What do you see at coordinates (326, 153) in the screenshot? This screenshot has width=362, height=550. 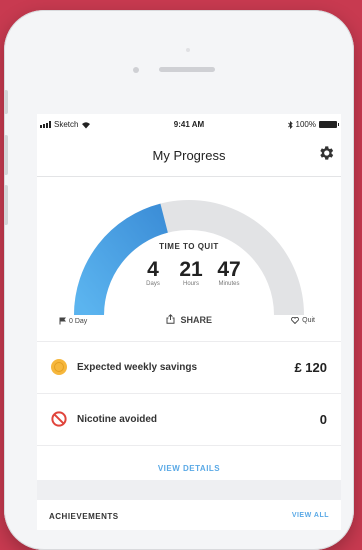 I see `gear-icon` at bounding box center [326, 153].